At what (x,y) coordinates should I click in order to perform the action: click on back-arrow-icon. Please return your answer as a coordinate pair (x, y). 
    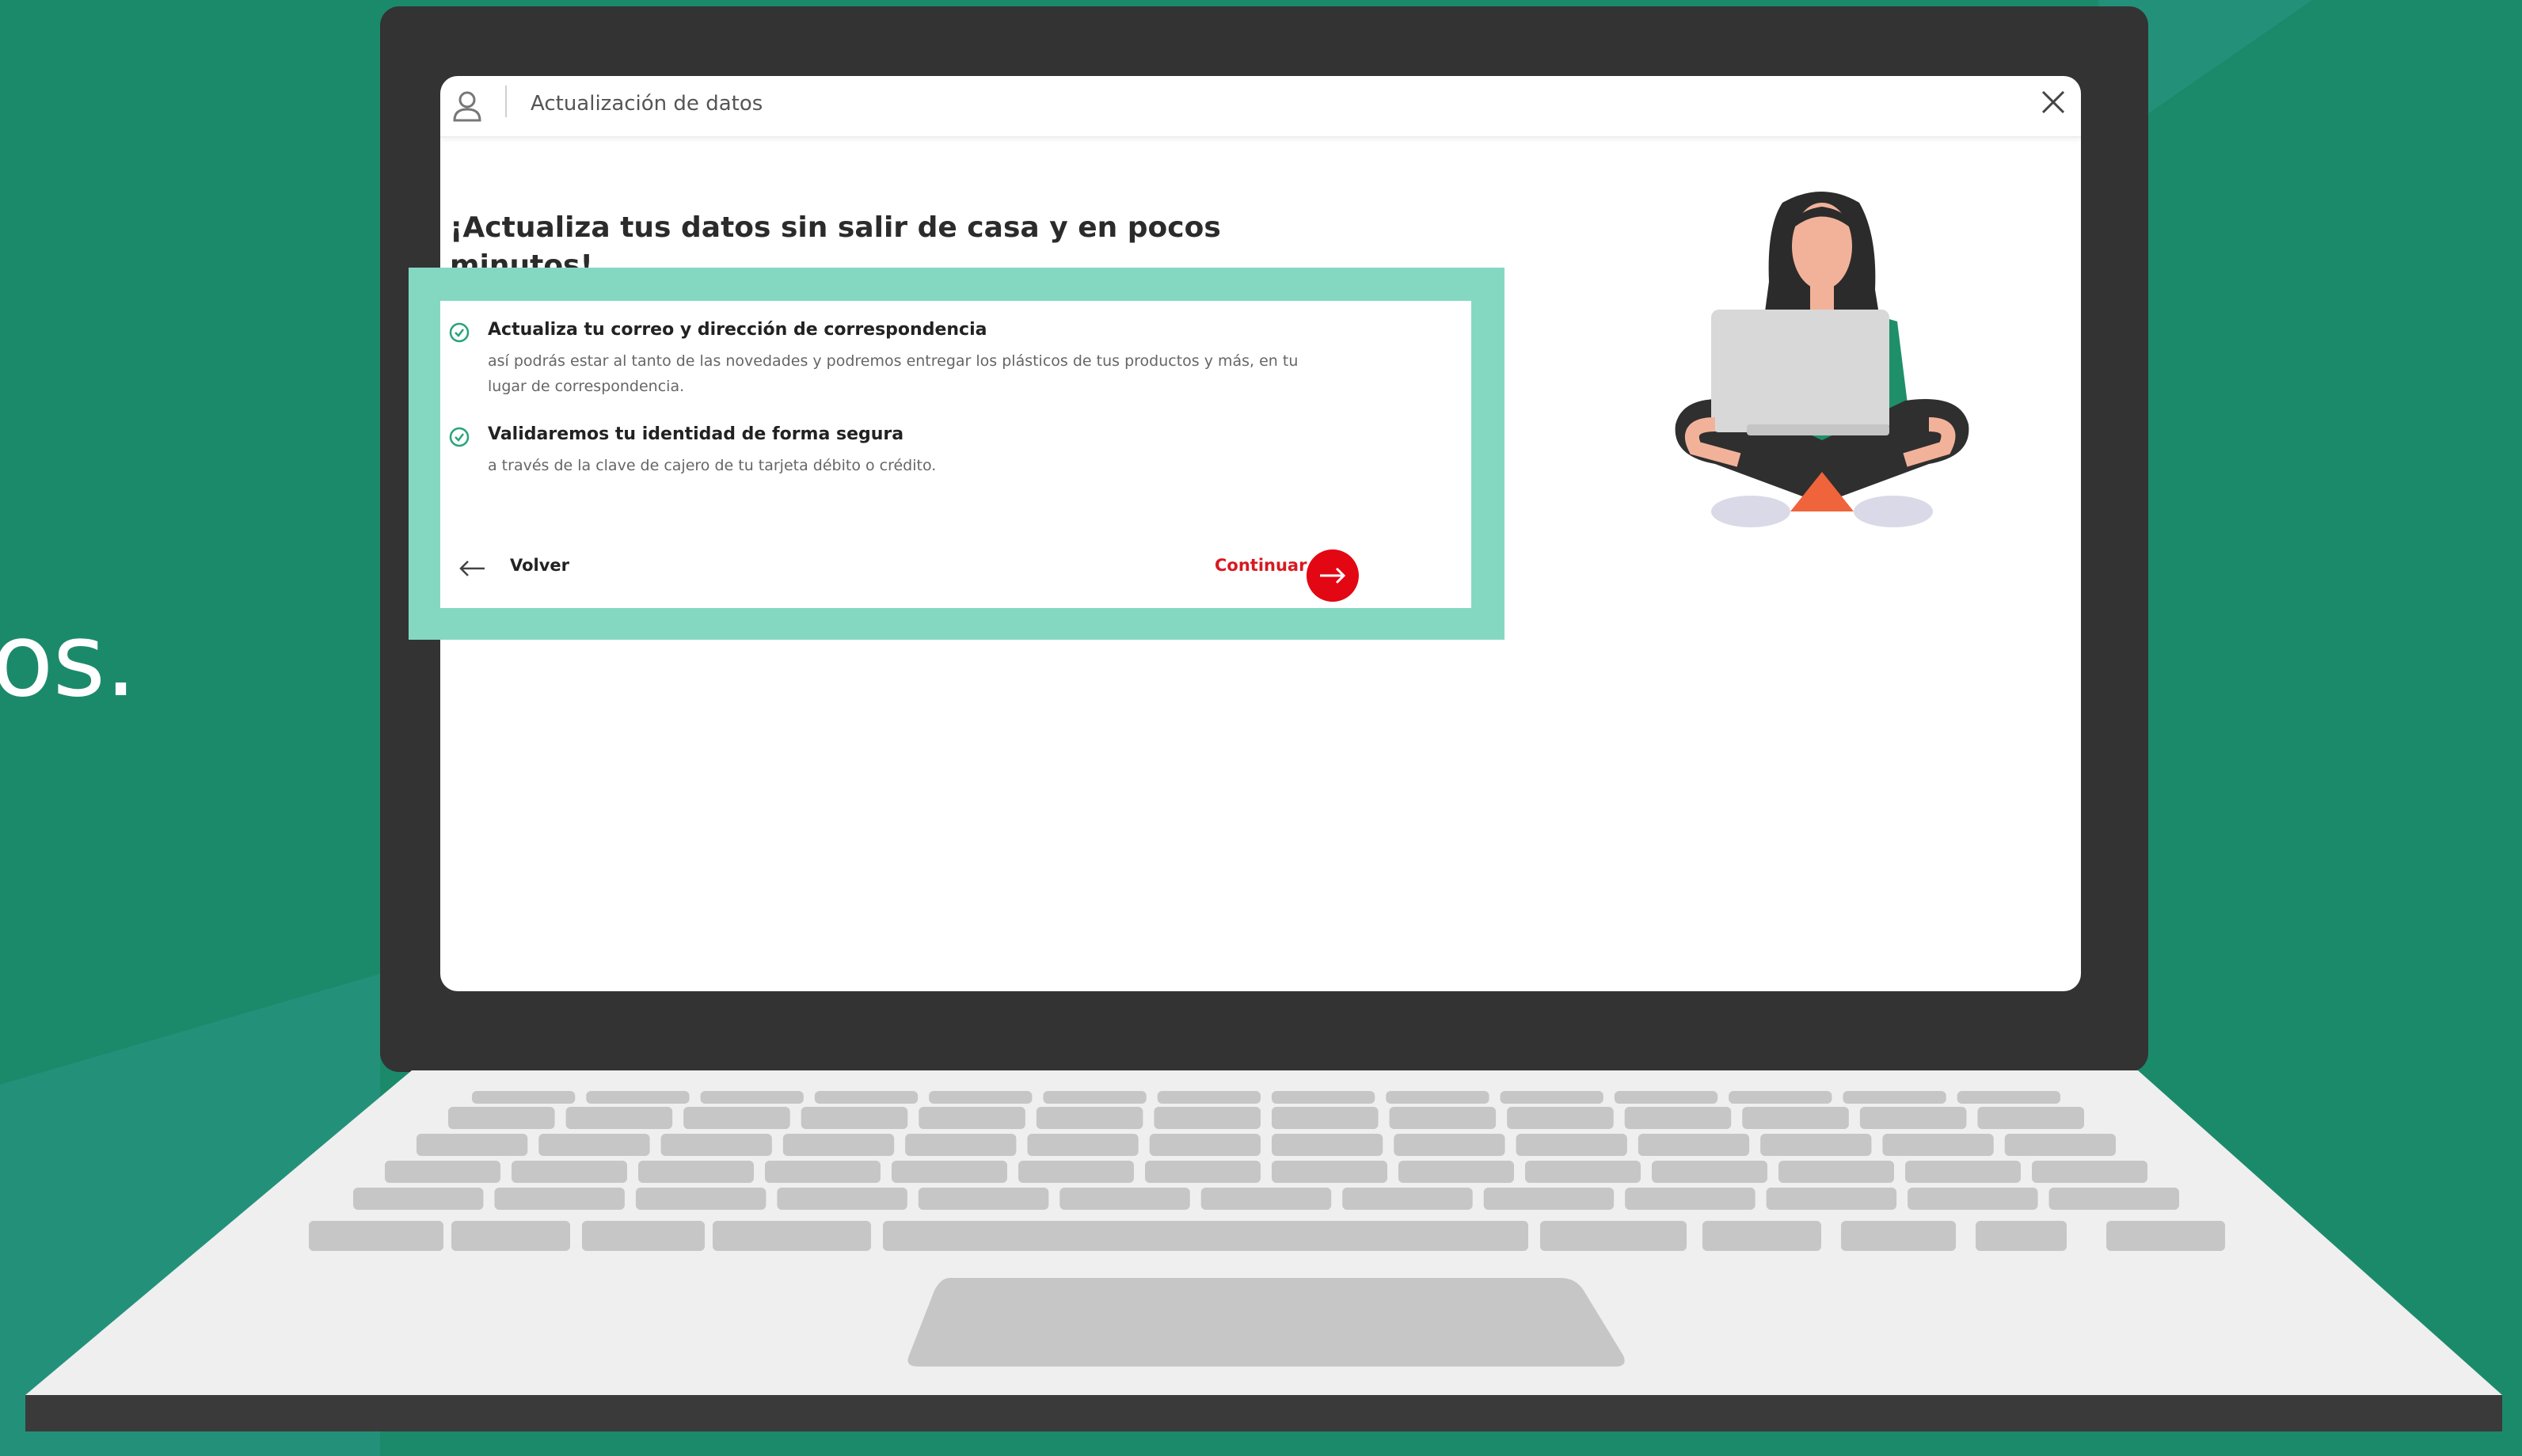
    Looking at the image, I should click on (472, 568).